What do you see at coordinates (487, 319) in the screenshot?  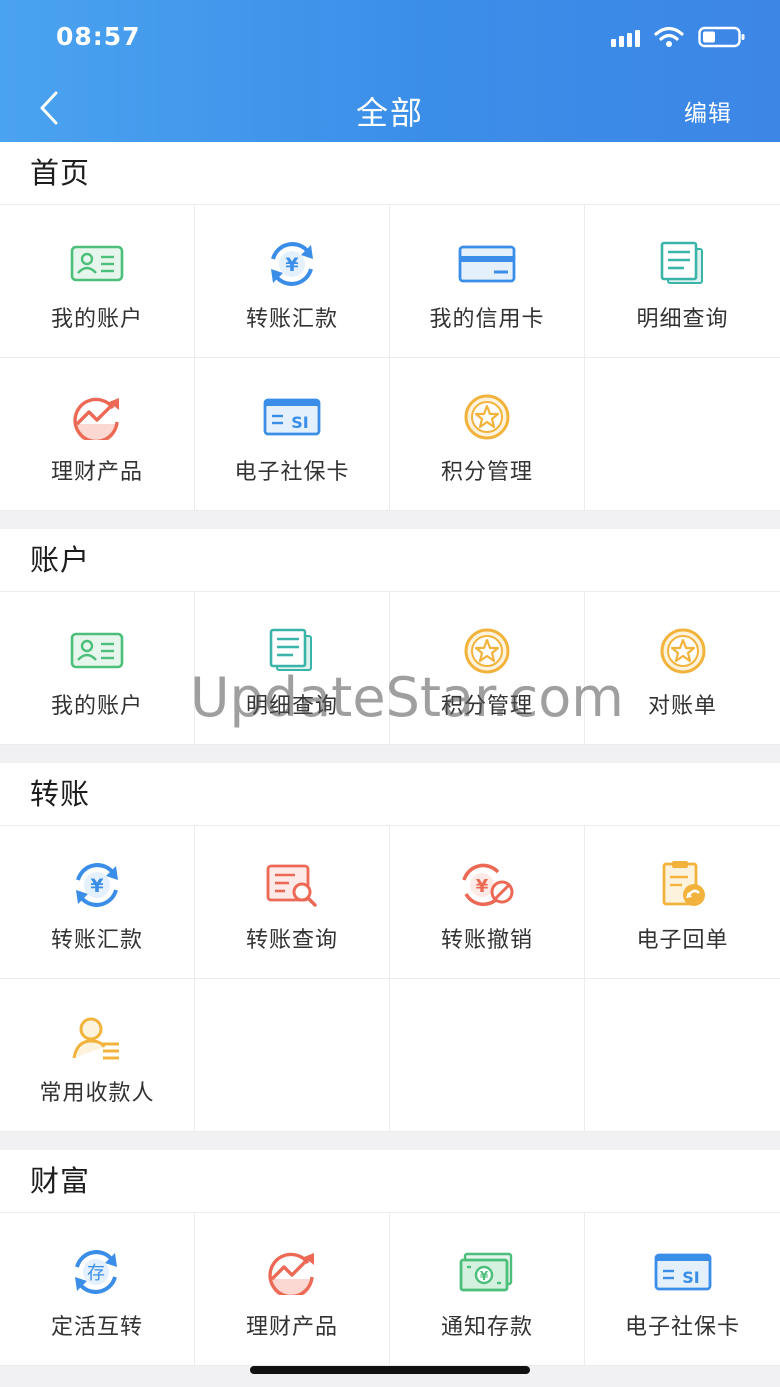 I see `grid-item-label: 我的信用卡` at bounding box center [487, 319].